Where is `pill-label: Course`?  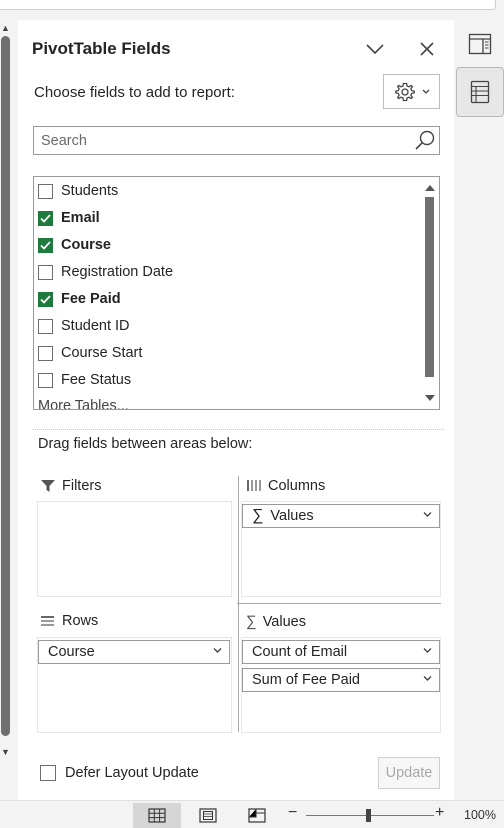 pill-label: Course is located at coordinates (71, 652).